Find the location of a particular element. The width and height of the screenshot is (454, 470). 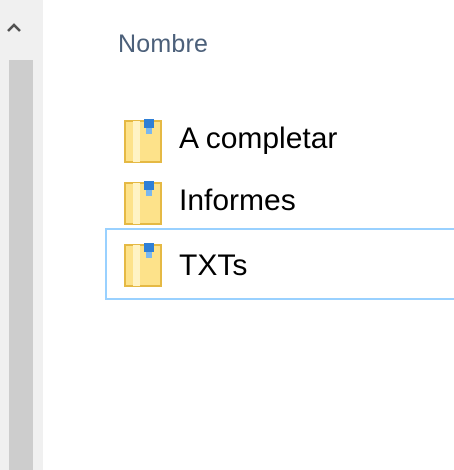

column-header-name: Nombre is located at coordinates (163, 44).